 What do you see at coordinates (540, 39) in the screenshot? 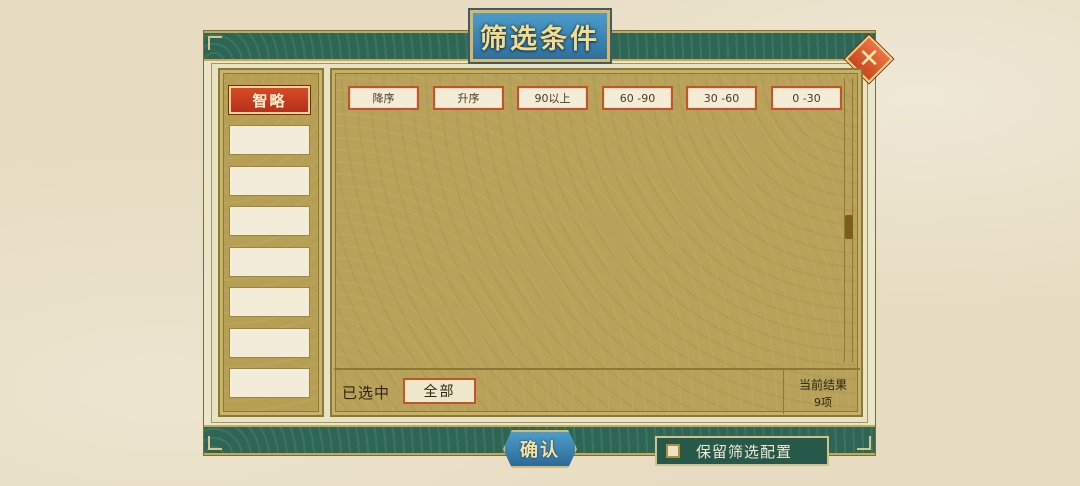
I see `dialog-title: 筛选条件` at bounding box center [540, 39].